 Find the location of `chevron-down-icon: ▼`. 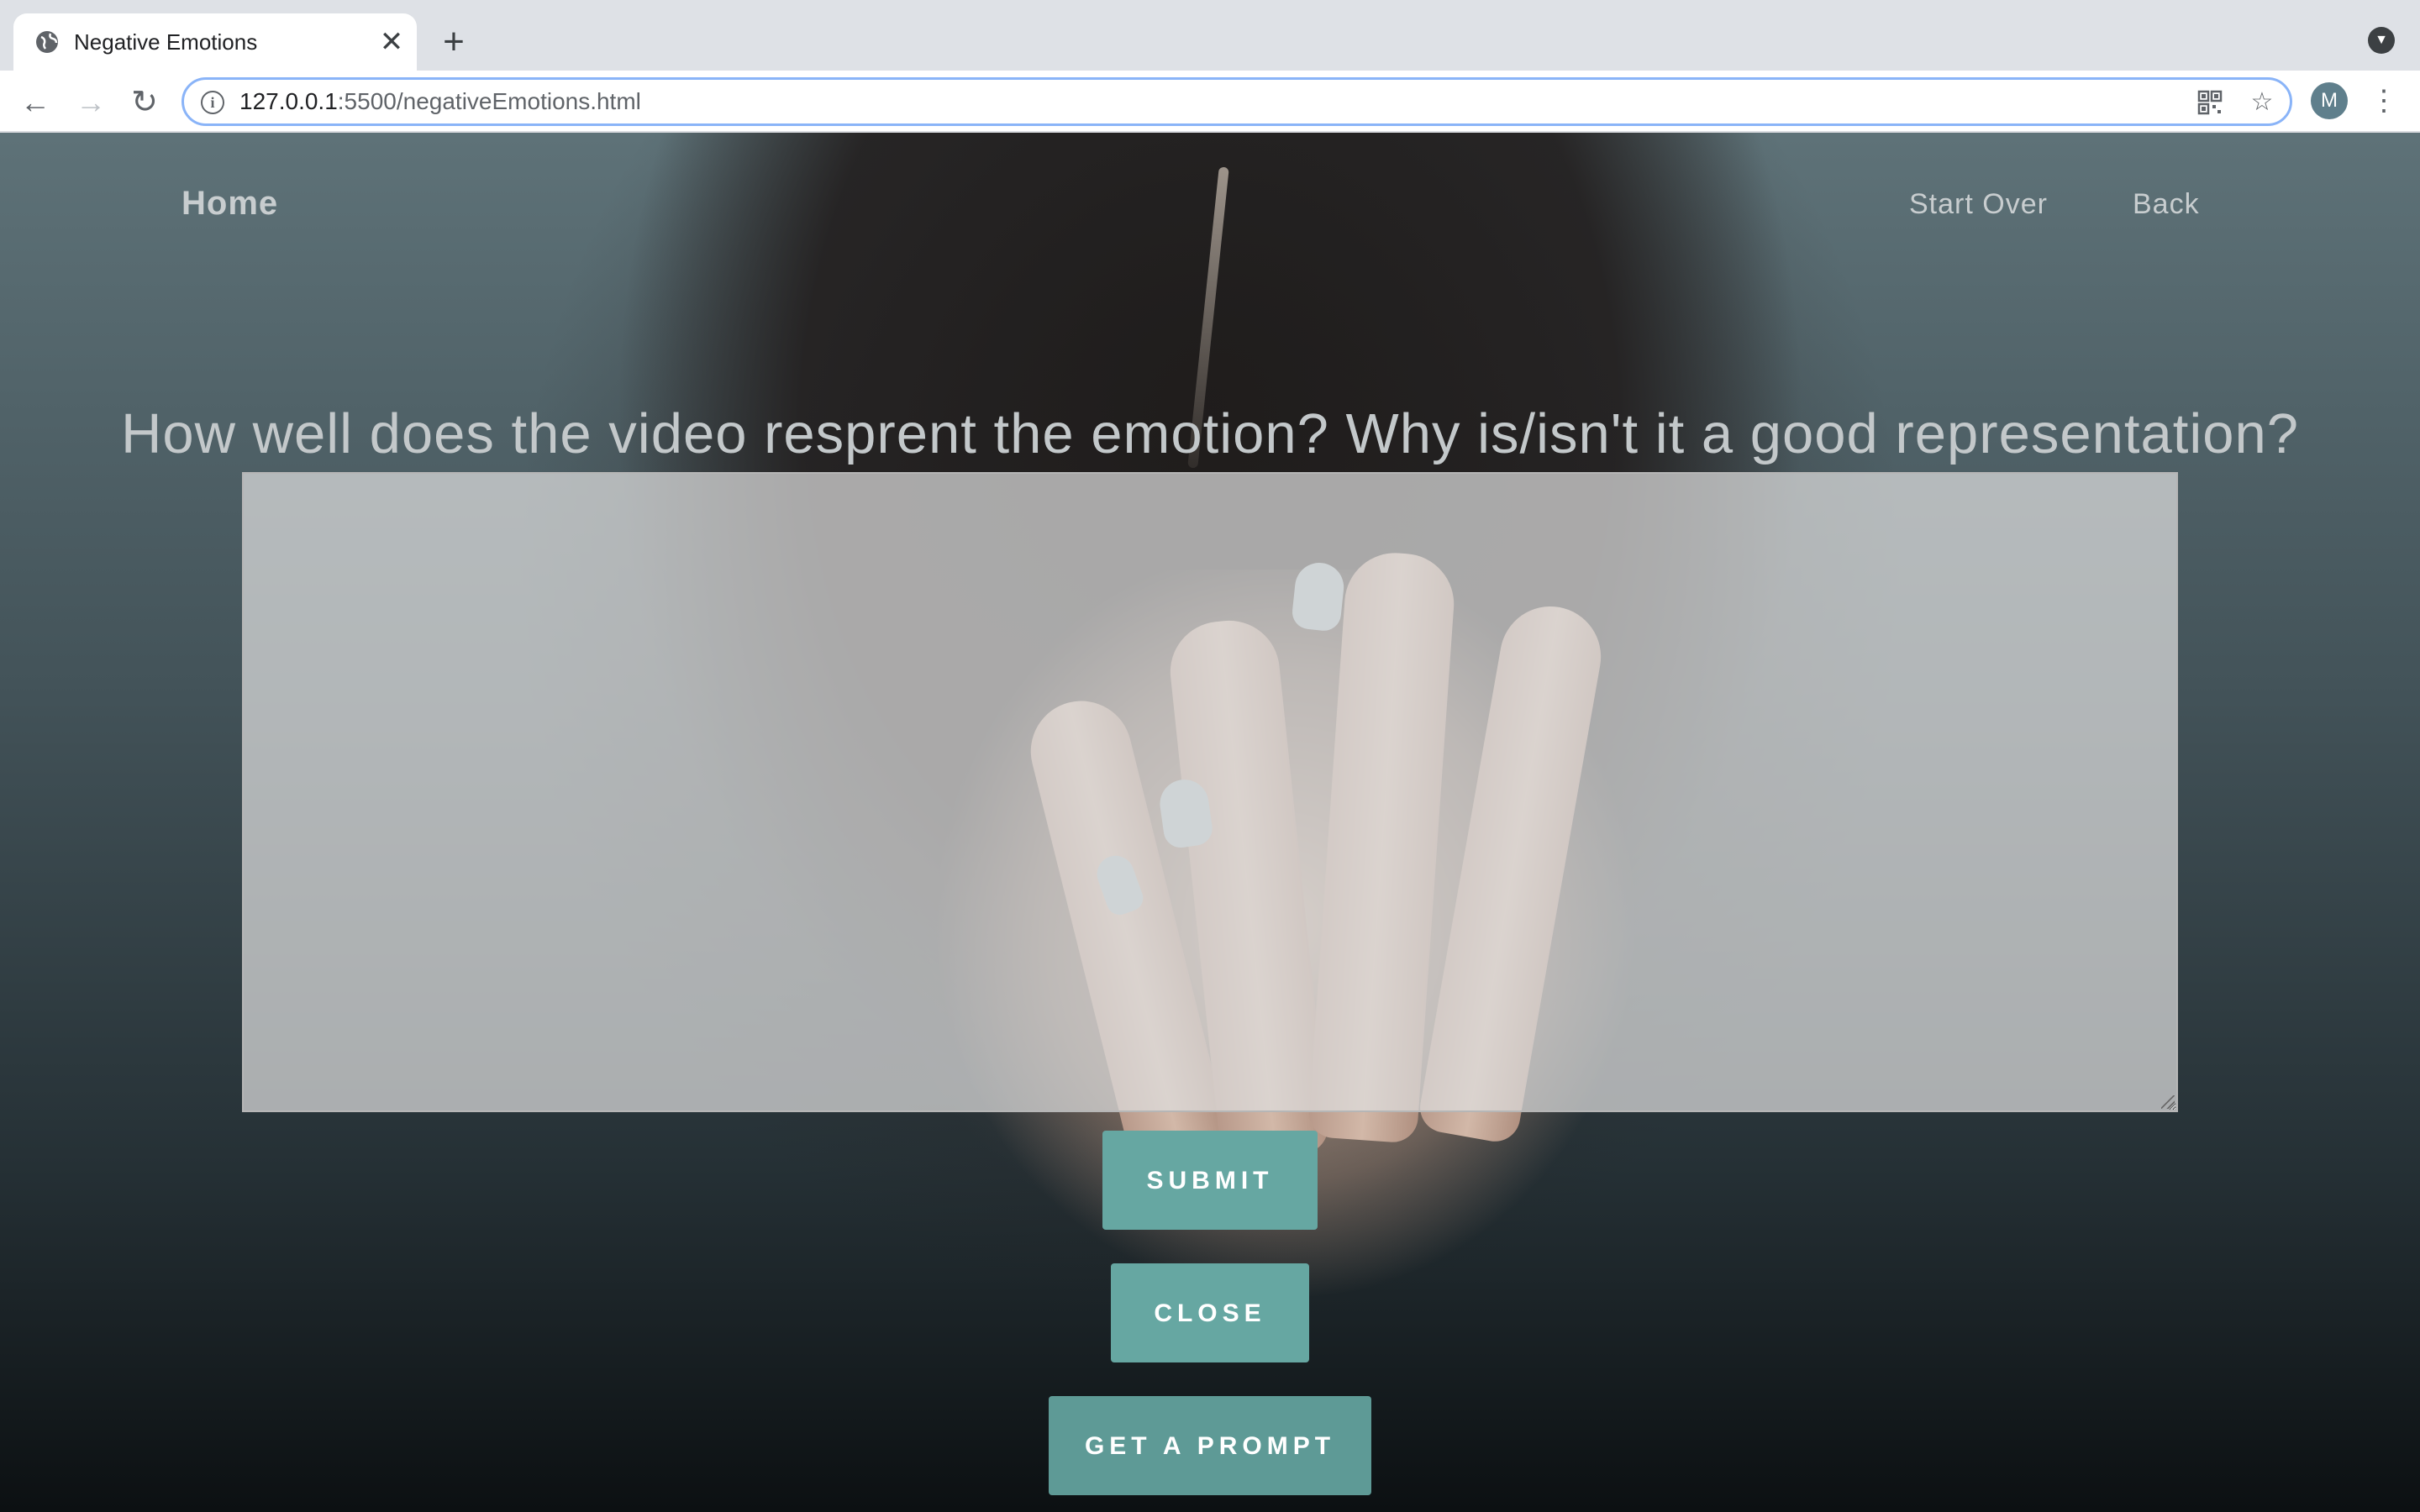

chevron-down-icon: ▼ is located at coordinates (2382, 40).